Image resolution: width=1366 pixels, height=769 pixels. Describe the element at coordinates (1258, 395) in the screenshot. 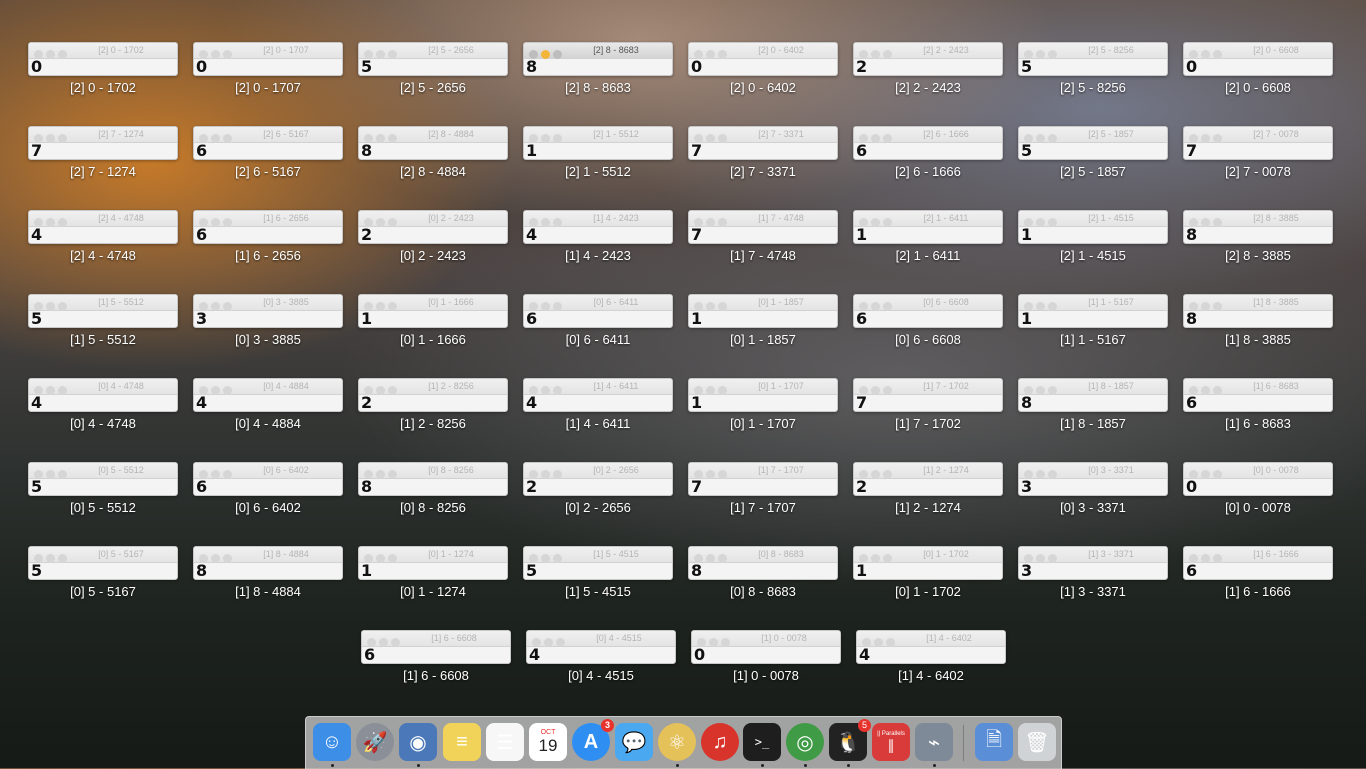

I see `window-frame: [1] 6 - 8683 6` at that location.